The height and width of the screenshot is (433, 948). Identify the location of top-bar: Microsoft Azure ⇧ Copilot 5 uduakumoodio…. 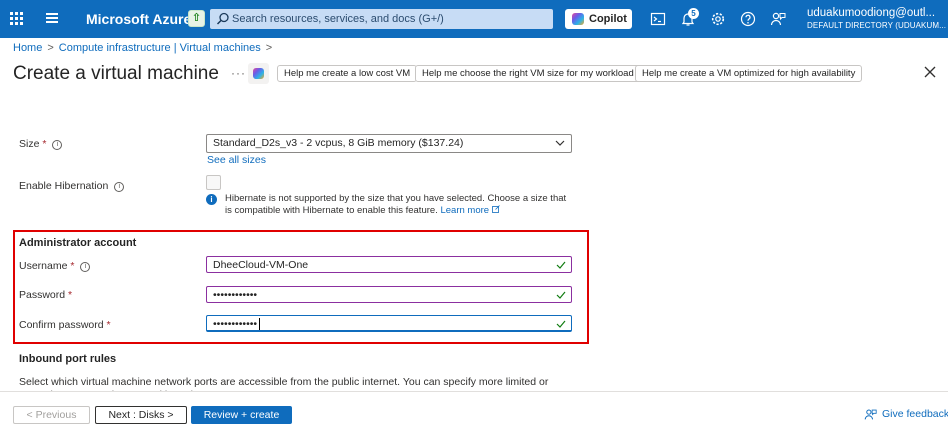
(474, 19).